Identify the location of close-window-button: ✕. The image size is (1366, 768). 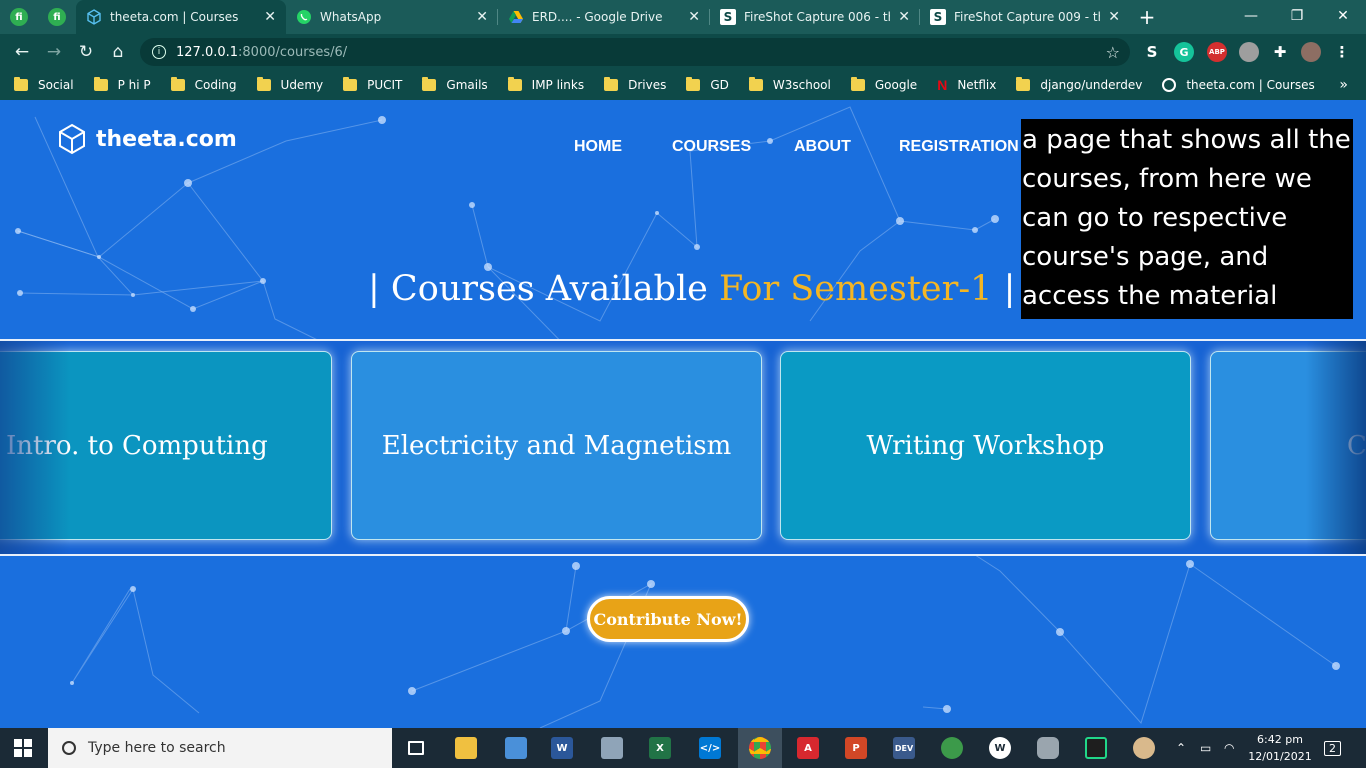
(1343, 16).